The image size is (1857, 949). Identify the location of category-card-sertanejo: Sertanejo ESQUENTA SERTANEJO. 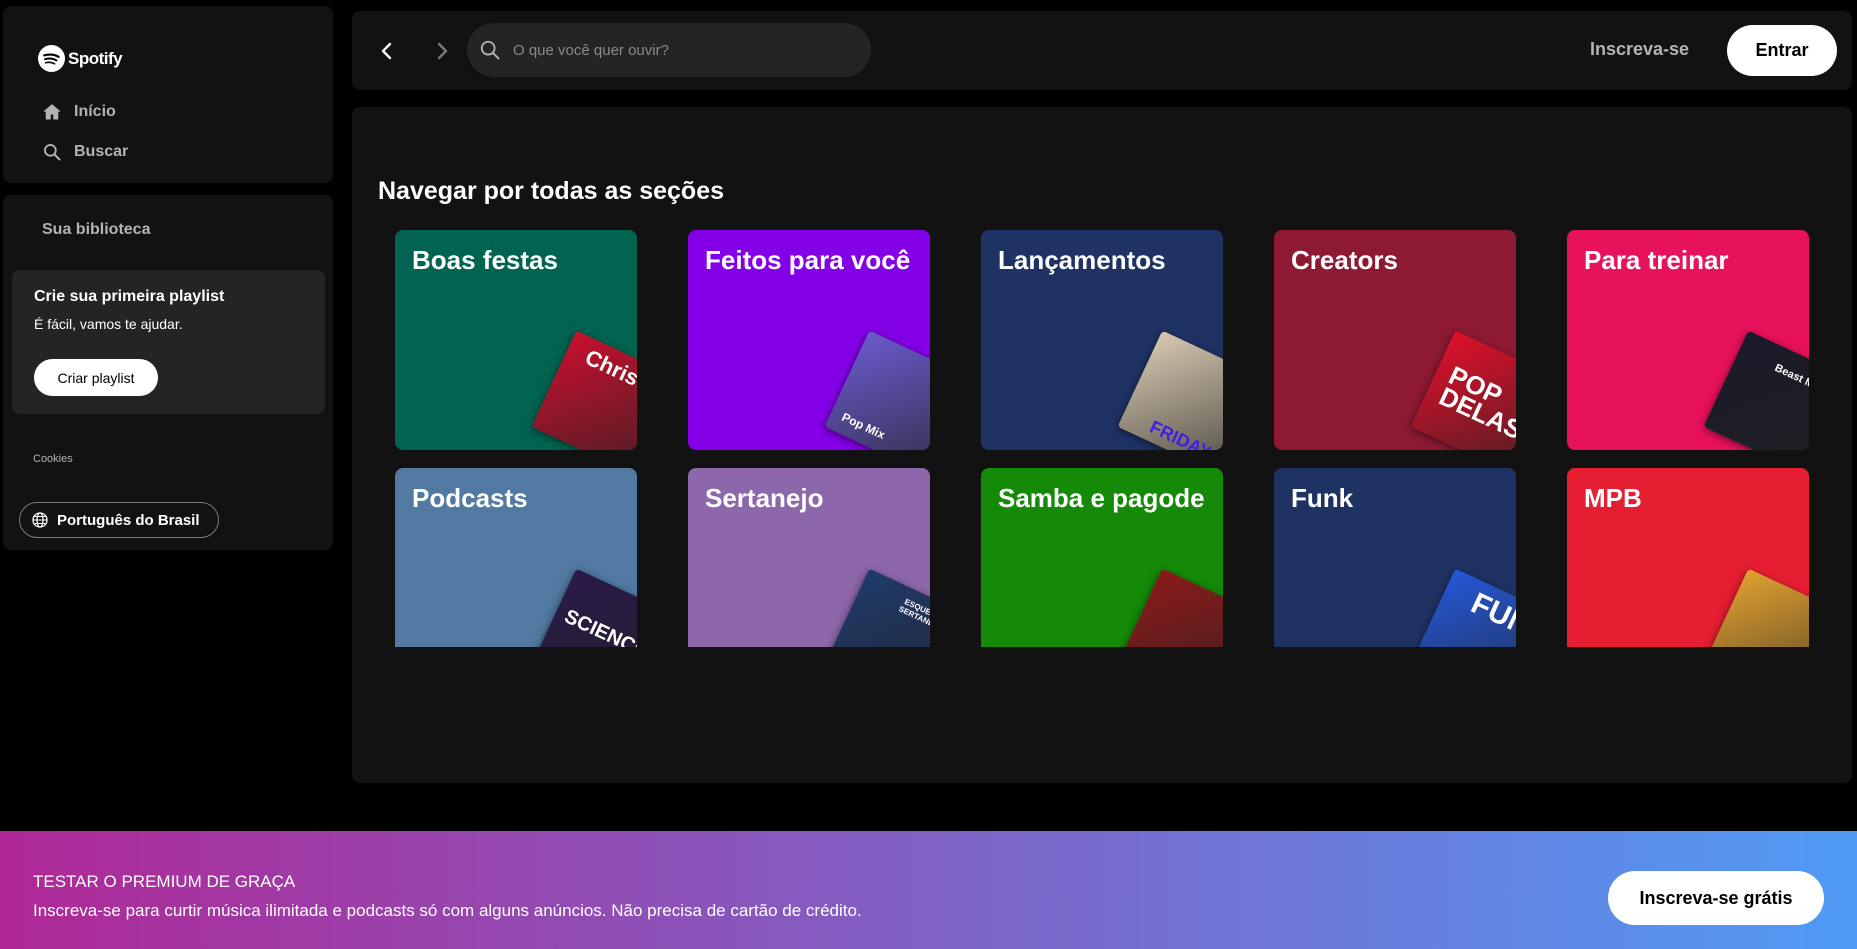
(809, 557).